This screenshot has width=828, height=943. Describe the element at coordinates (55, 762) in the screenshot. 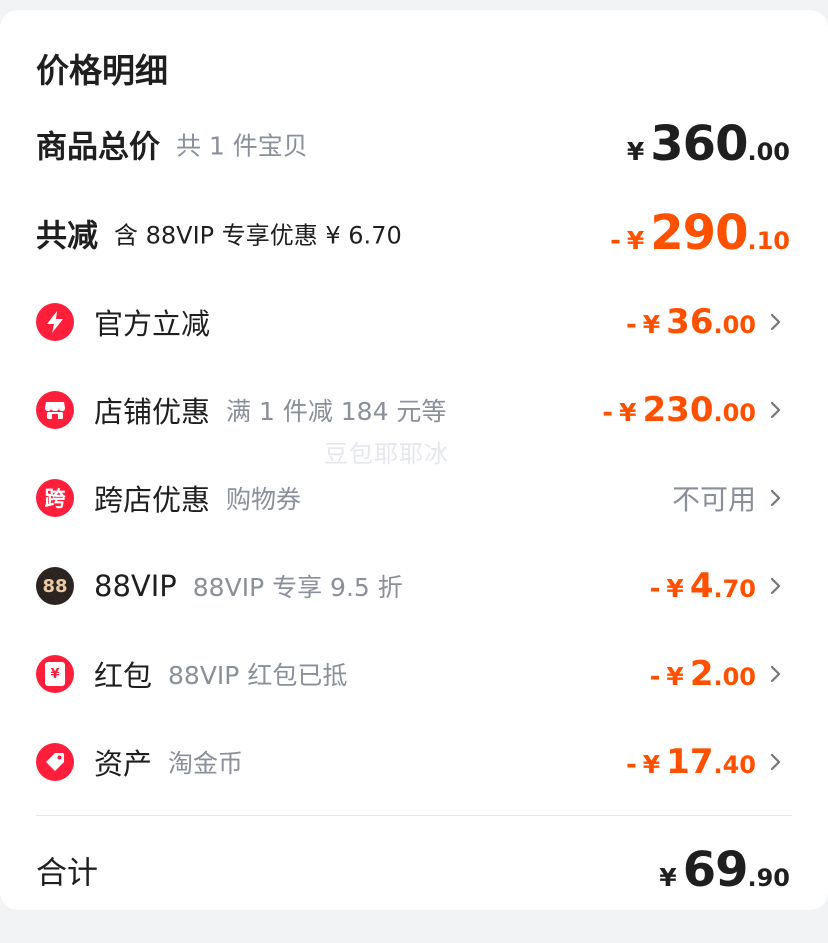

I see `tag-icon` at that location.